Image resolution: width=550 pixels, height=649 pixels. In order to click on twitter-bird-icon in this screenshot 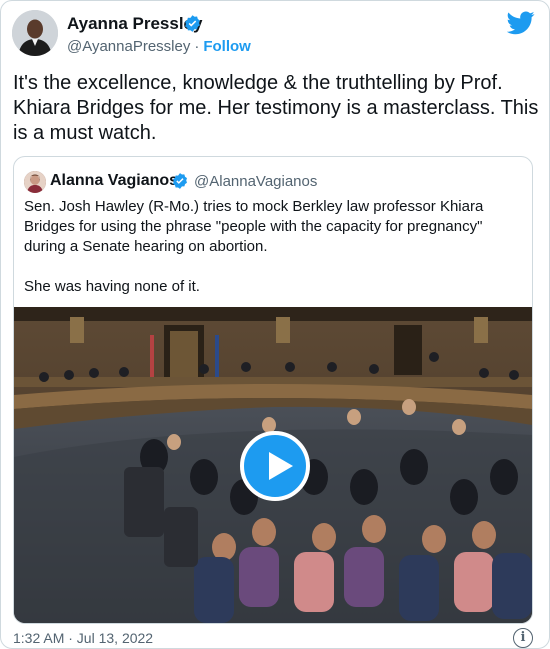, I will do `click(521, 23)`.